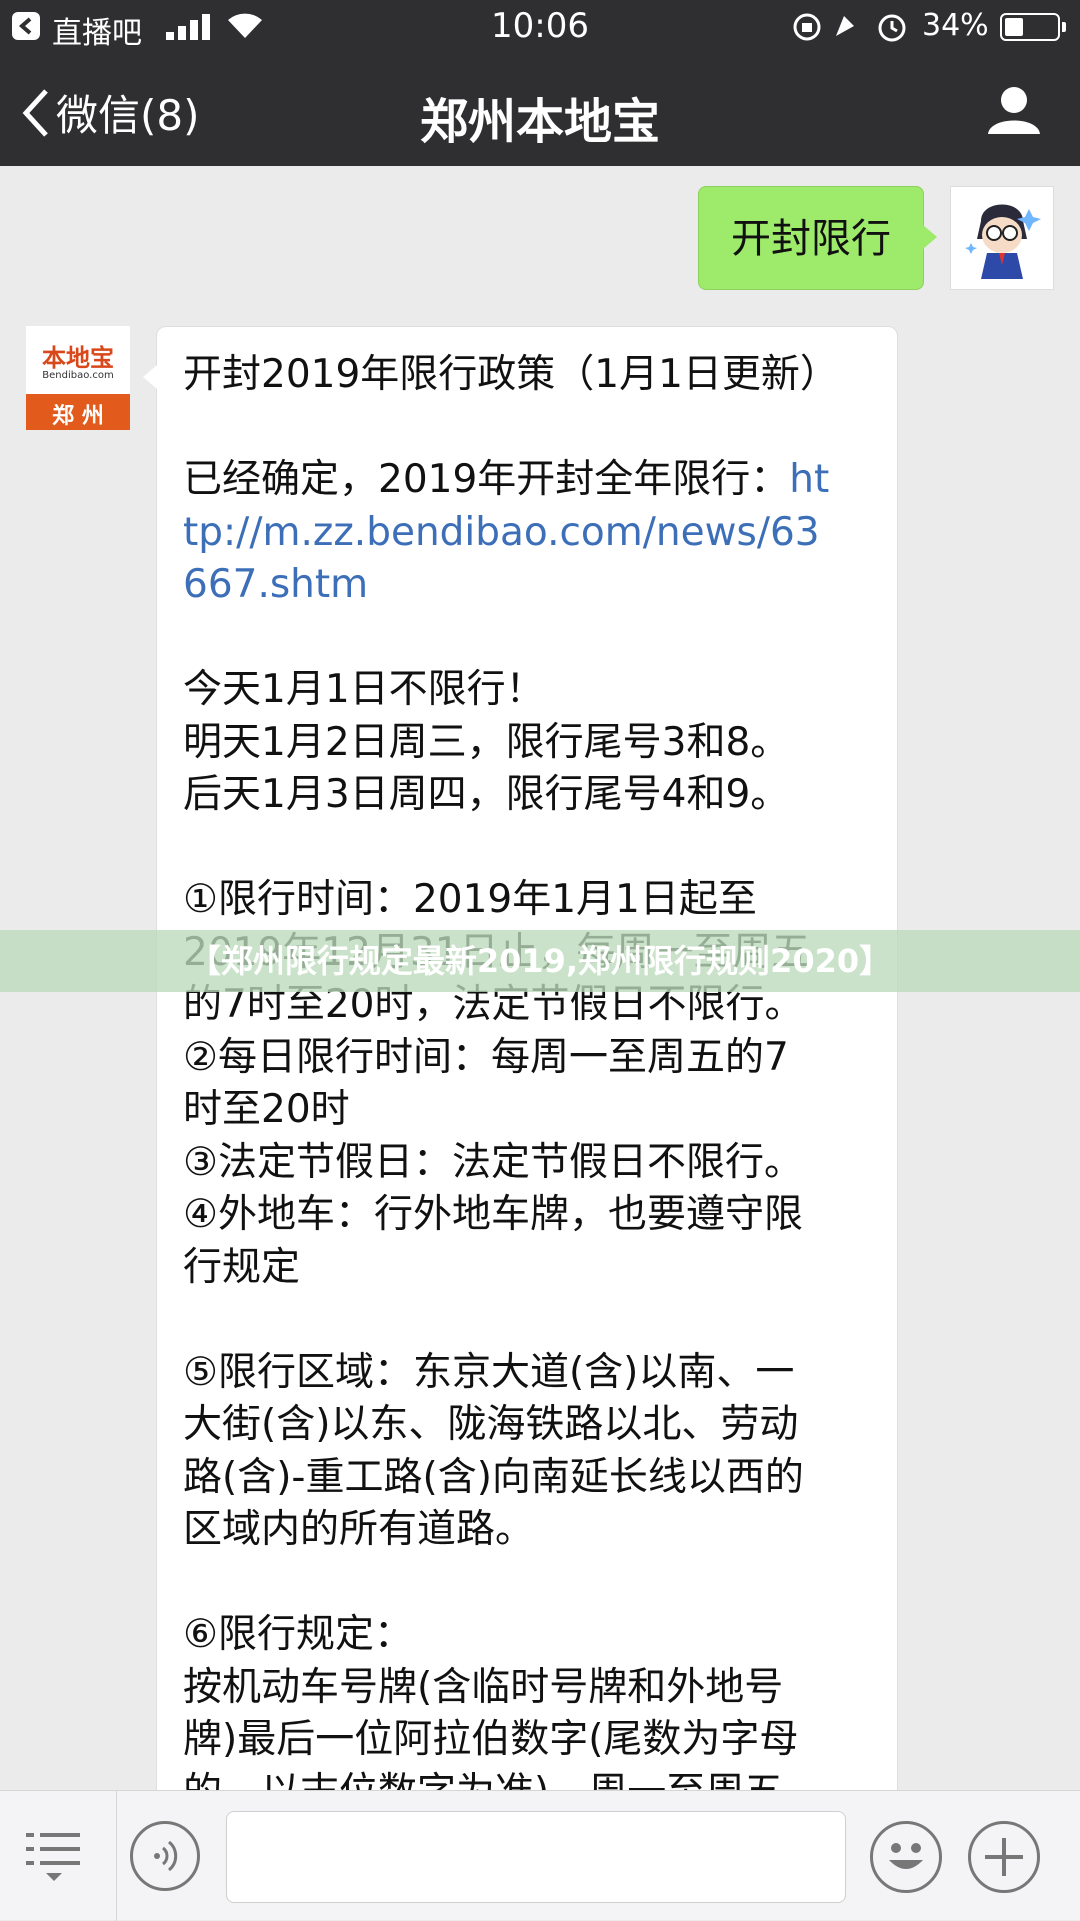 The height and width of the screenshot is (1921, 1080). I want to click on message-line: 区域内的所有道路。, so click(527, 1530).